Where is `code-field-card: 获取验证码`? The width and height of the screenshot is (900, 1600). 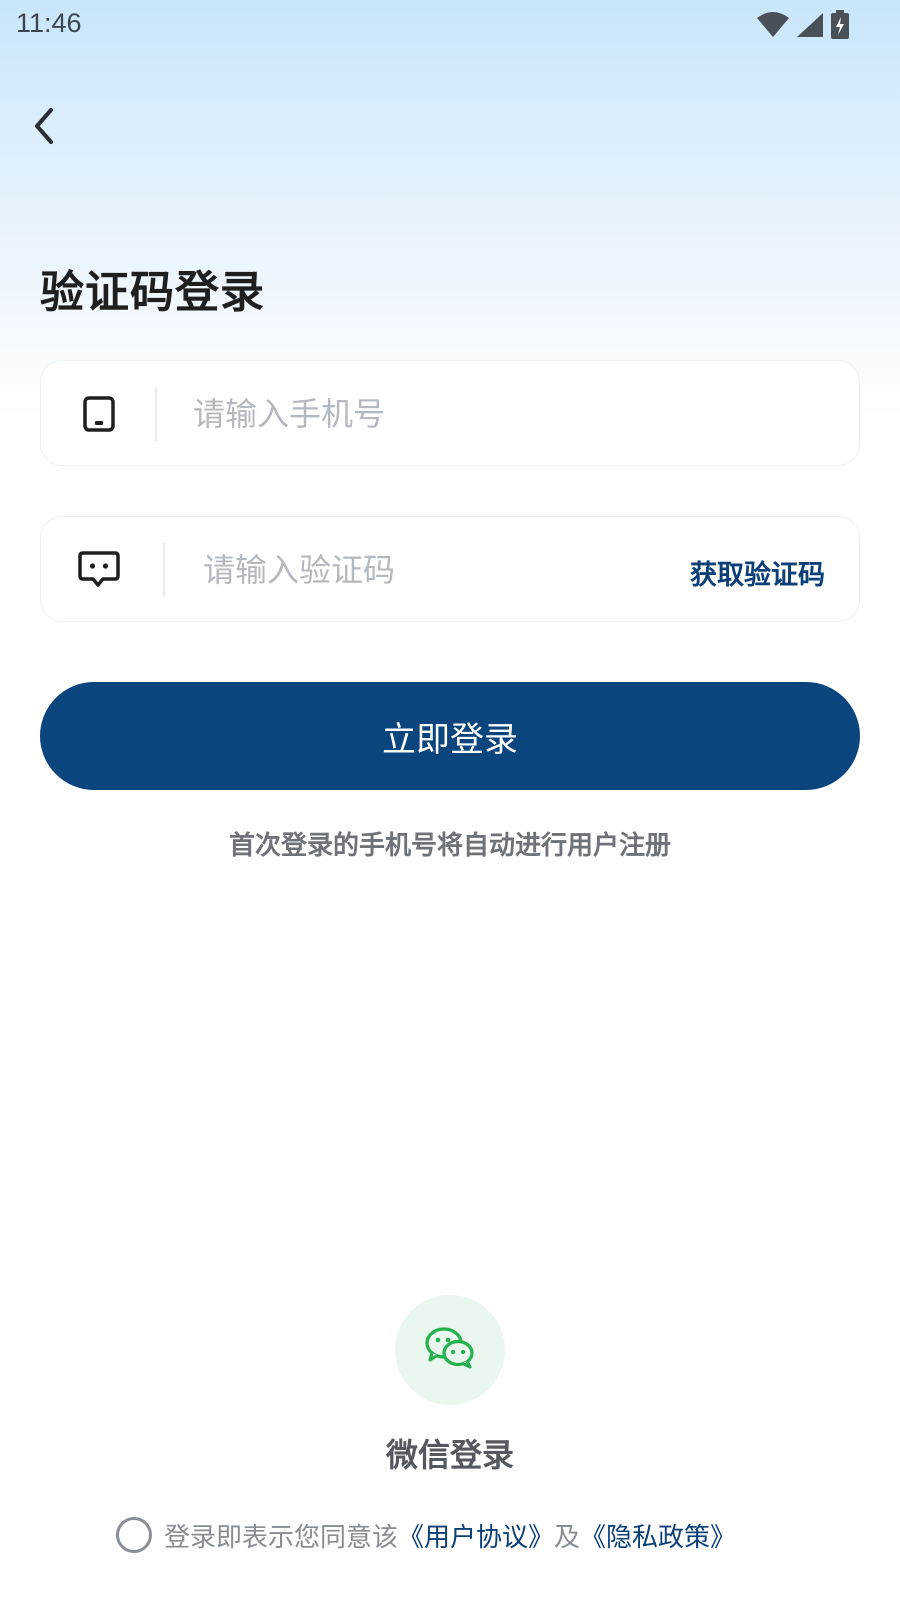
code-field-card: 获取验证码 is located at coordinates (450, 569).